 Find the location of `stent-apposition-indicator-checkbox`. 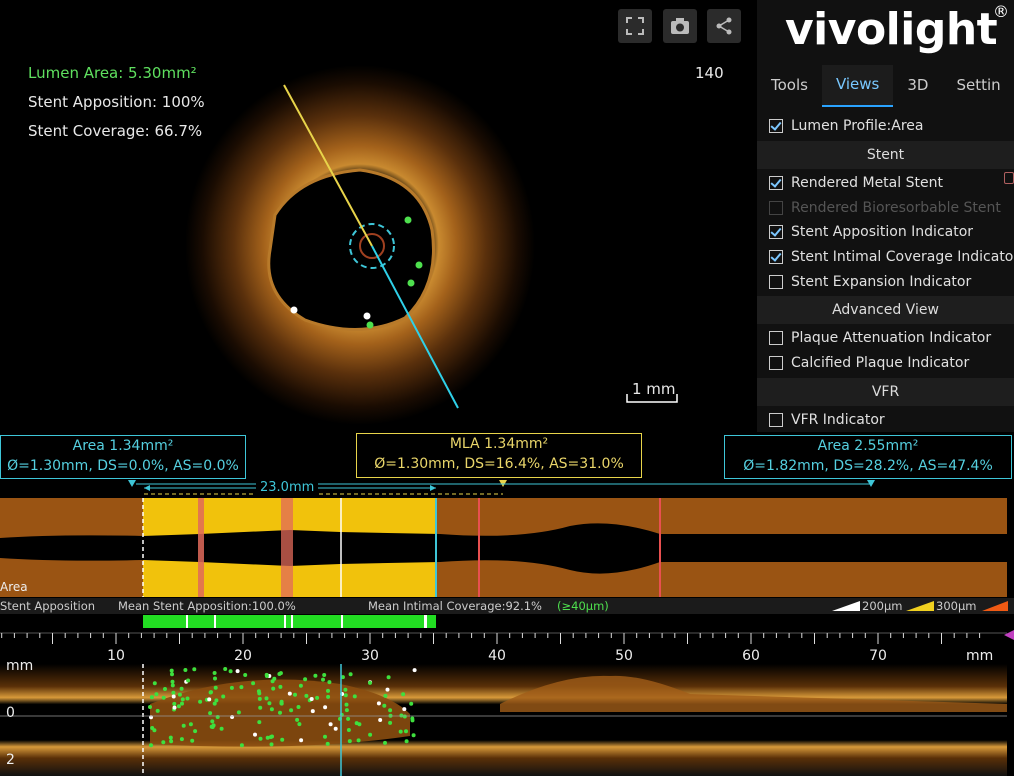

stent-apposition-indicator-checkbox is located at coordinates (776, 232).